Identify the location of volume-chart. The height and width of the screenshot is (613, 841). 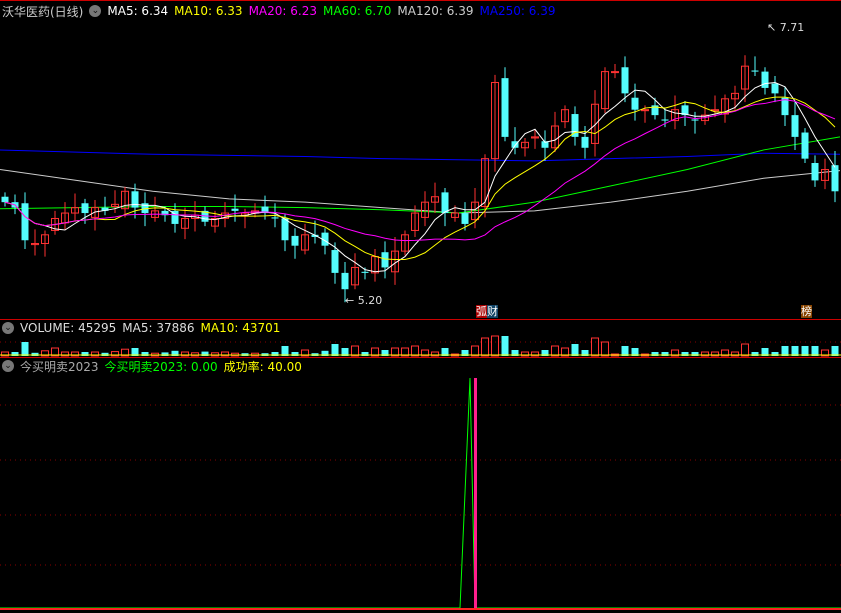
(420, 346).